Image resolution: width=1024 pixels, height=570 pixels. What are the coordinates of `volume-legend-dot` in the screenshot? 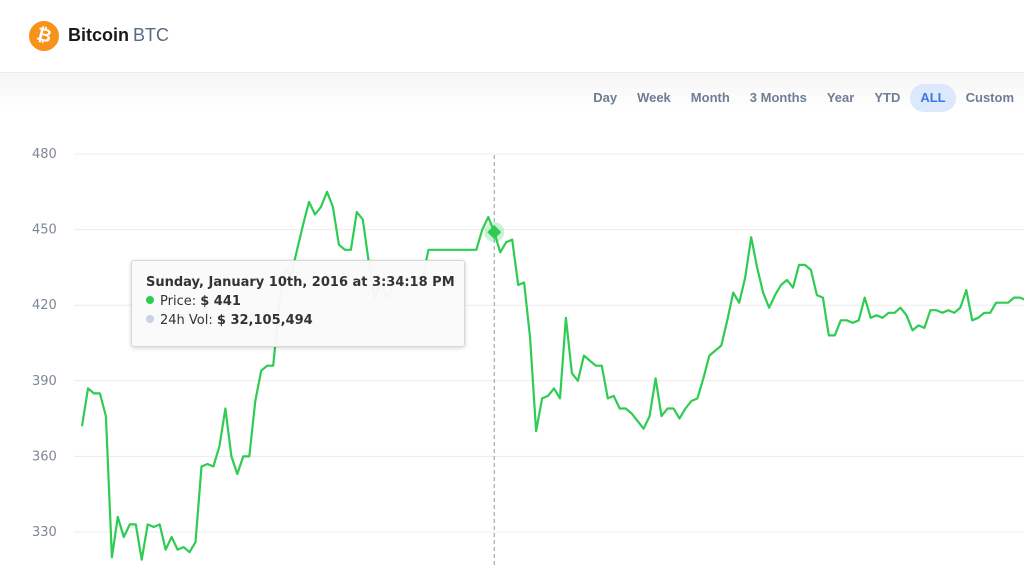 It's located at (150, 319).